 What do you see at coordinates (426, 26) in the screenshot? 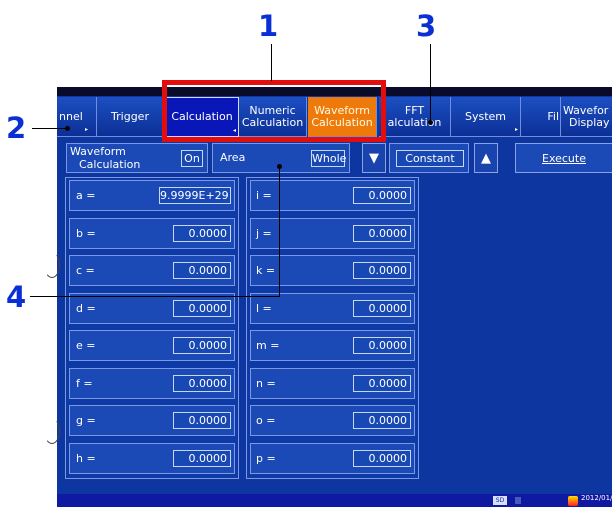
I see `callout-3: 3` at bounding box center [426, 26].